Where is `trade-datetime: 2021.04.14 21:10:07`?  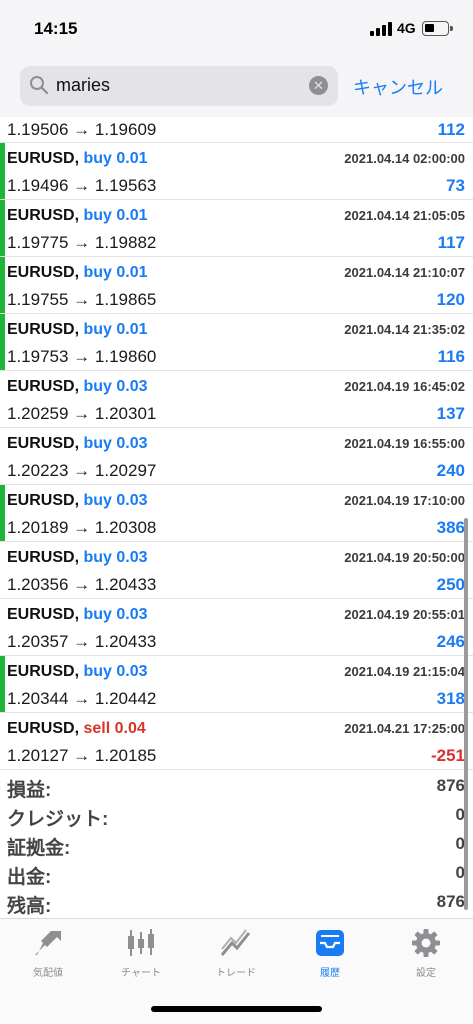 trade-datetime: 2021.04.14 21:10:07 is located at coordinates (404, 272).